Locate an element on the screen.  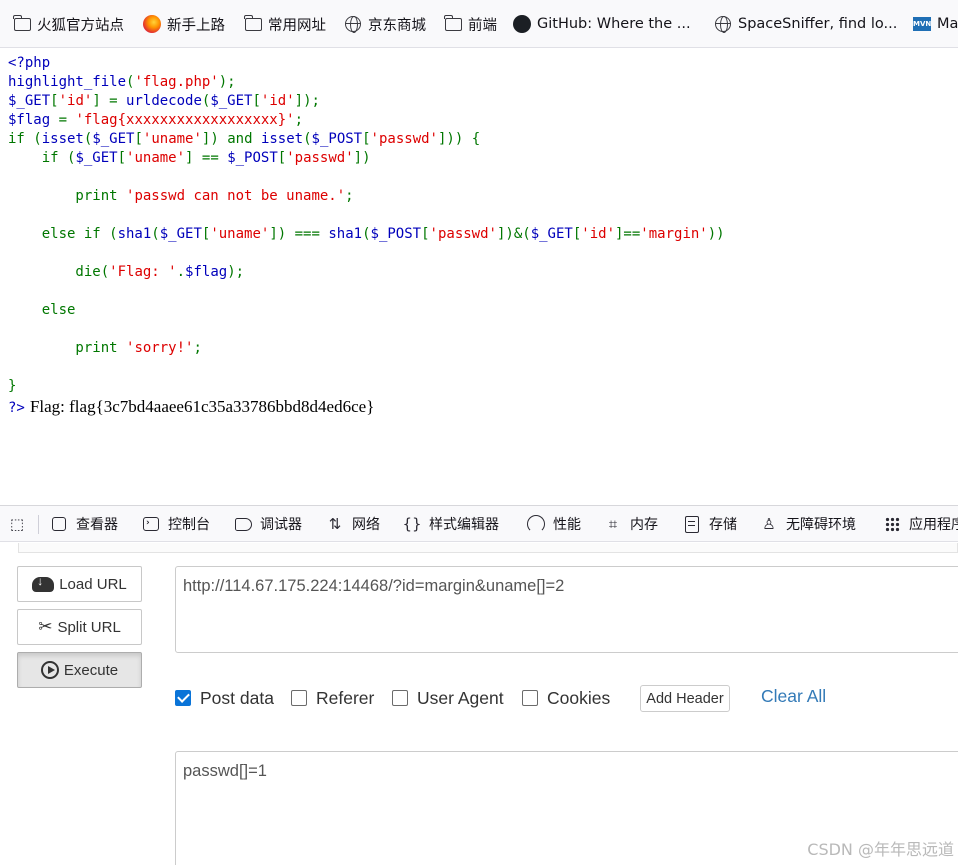
toolbar-divider is located at coordinates (38, 524).